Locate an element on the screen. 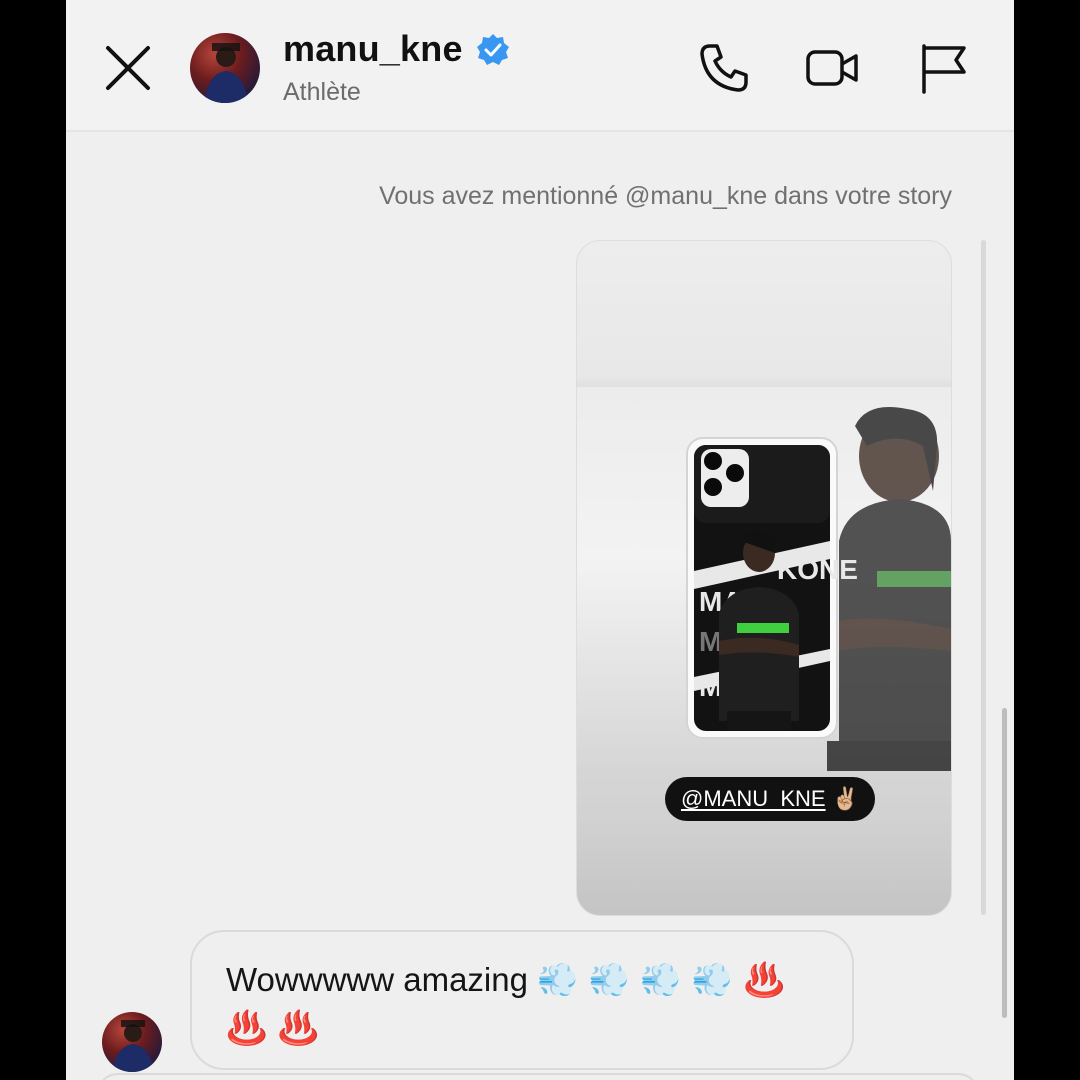 The width and height of the screenshot is (1080, 1080). call-button is located at coordinates (724, 68).